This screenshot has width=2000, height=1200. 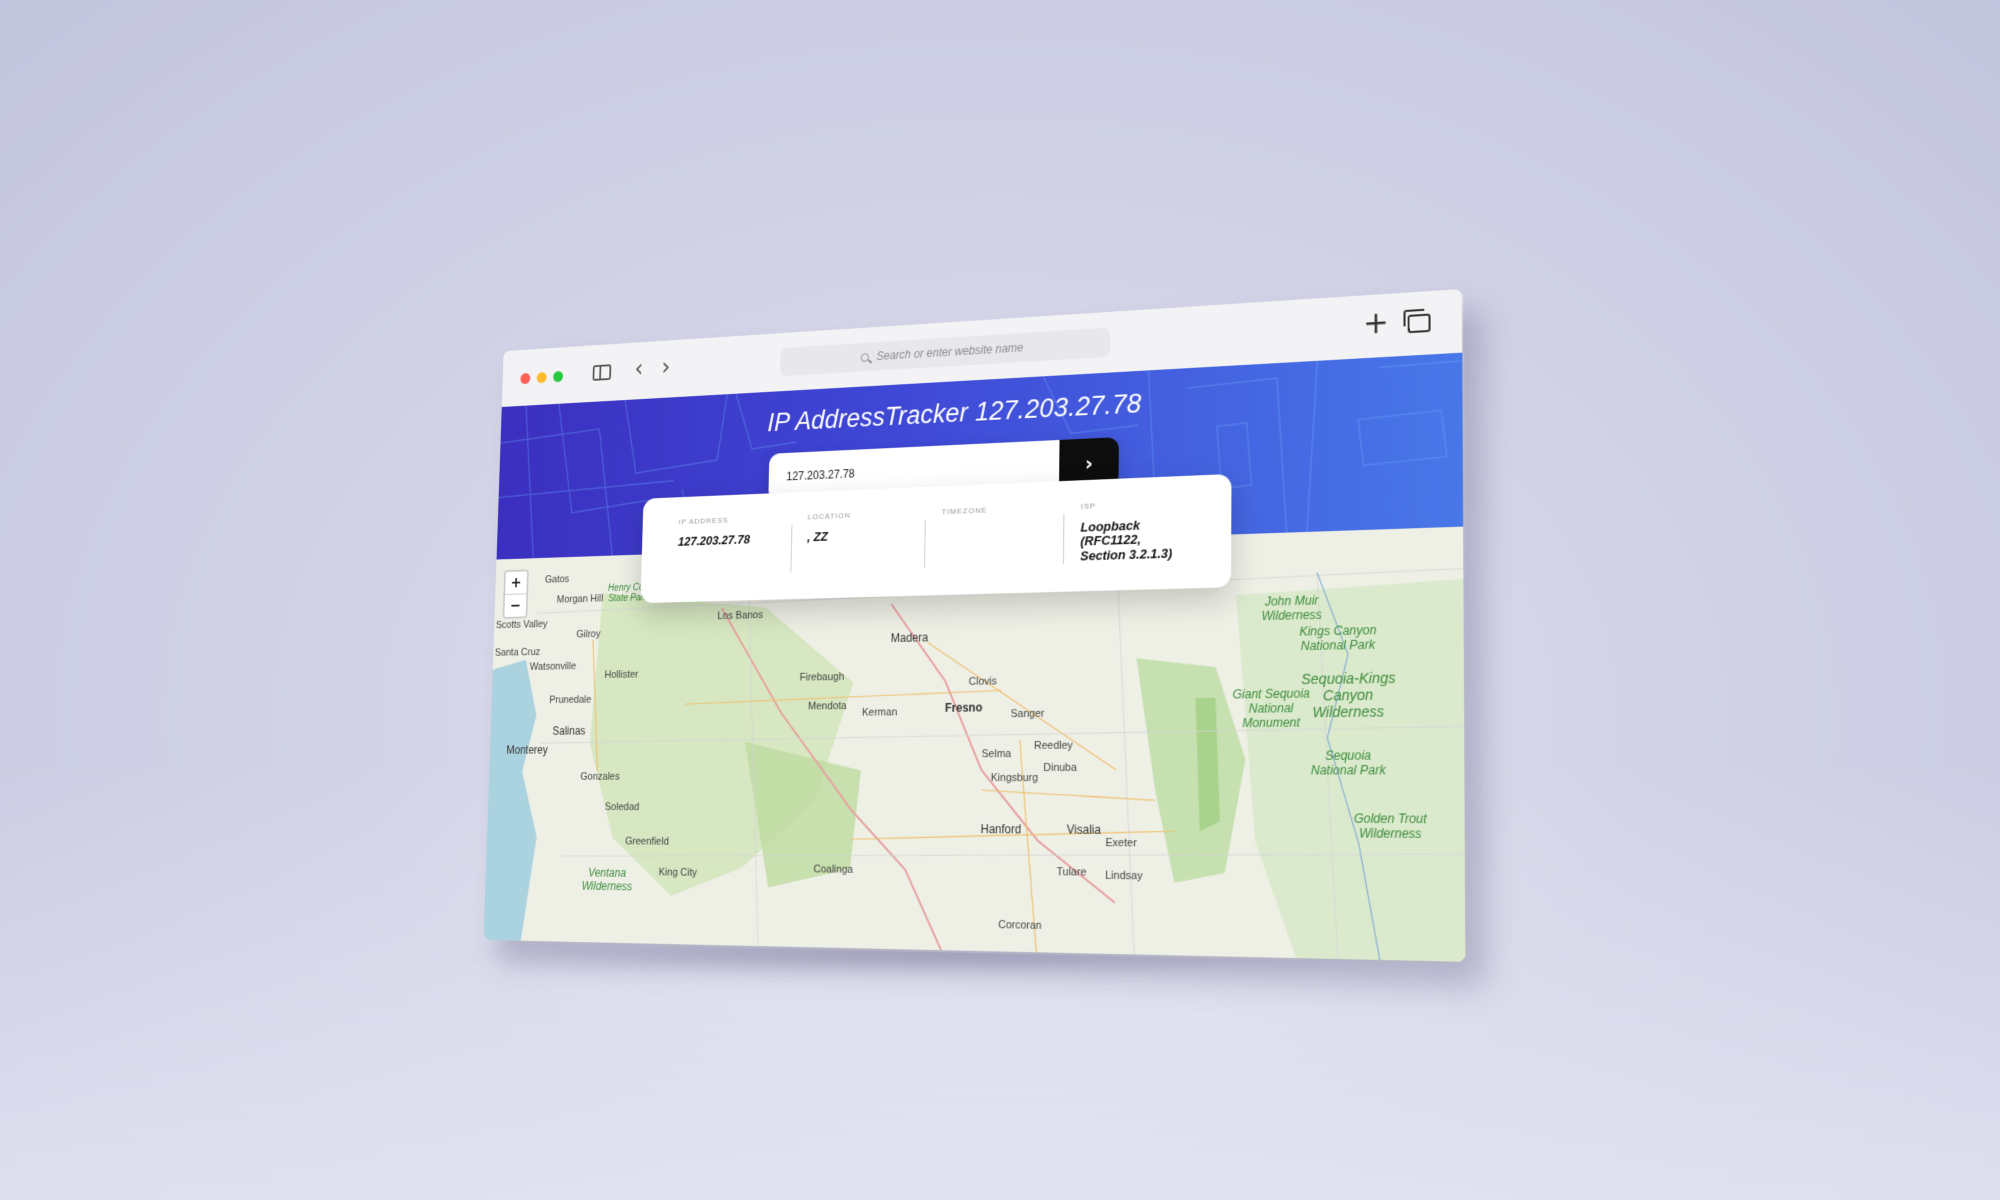 What do you see at coordinates (1053, 746) in the screenshot?
I see `map-label: Reedley` at bounding box center [1053, 746].